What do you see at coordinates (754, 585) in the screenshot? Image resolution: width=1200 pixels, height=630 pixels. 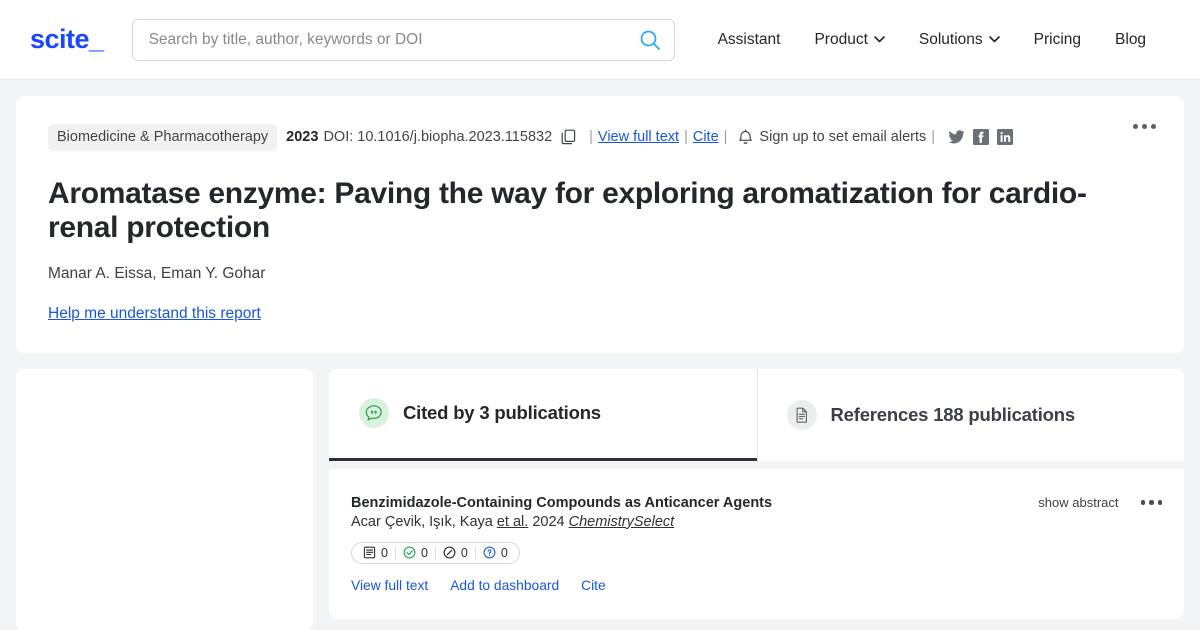 I see `result-actions: View full text Add to dashboard Cite` at bounding box center [754, 585].